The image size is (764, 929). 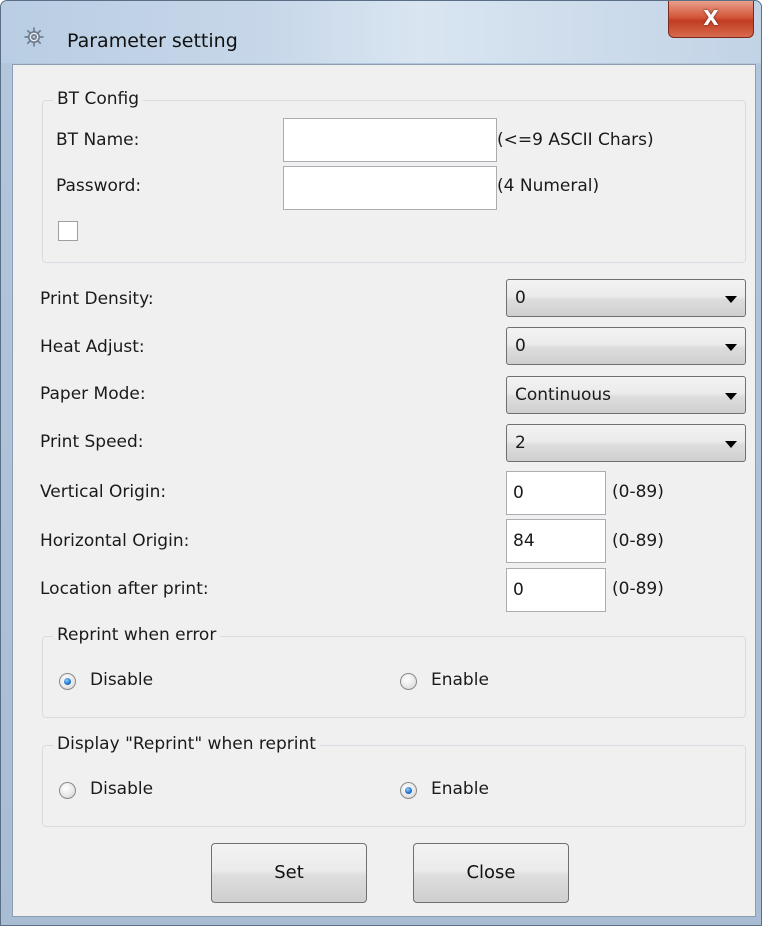 What do you see at coordinates (548, 186) in the screenshot?
I see `password-hint: (4 Numeral)` at bounding box center [548, 186].